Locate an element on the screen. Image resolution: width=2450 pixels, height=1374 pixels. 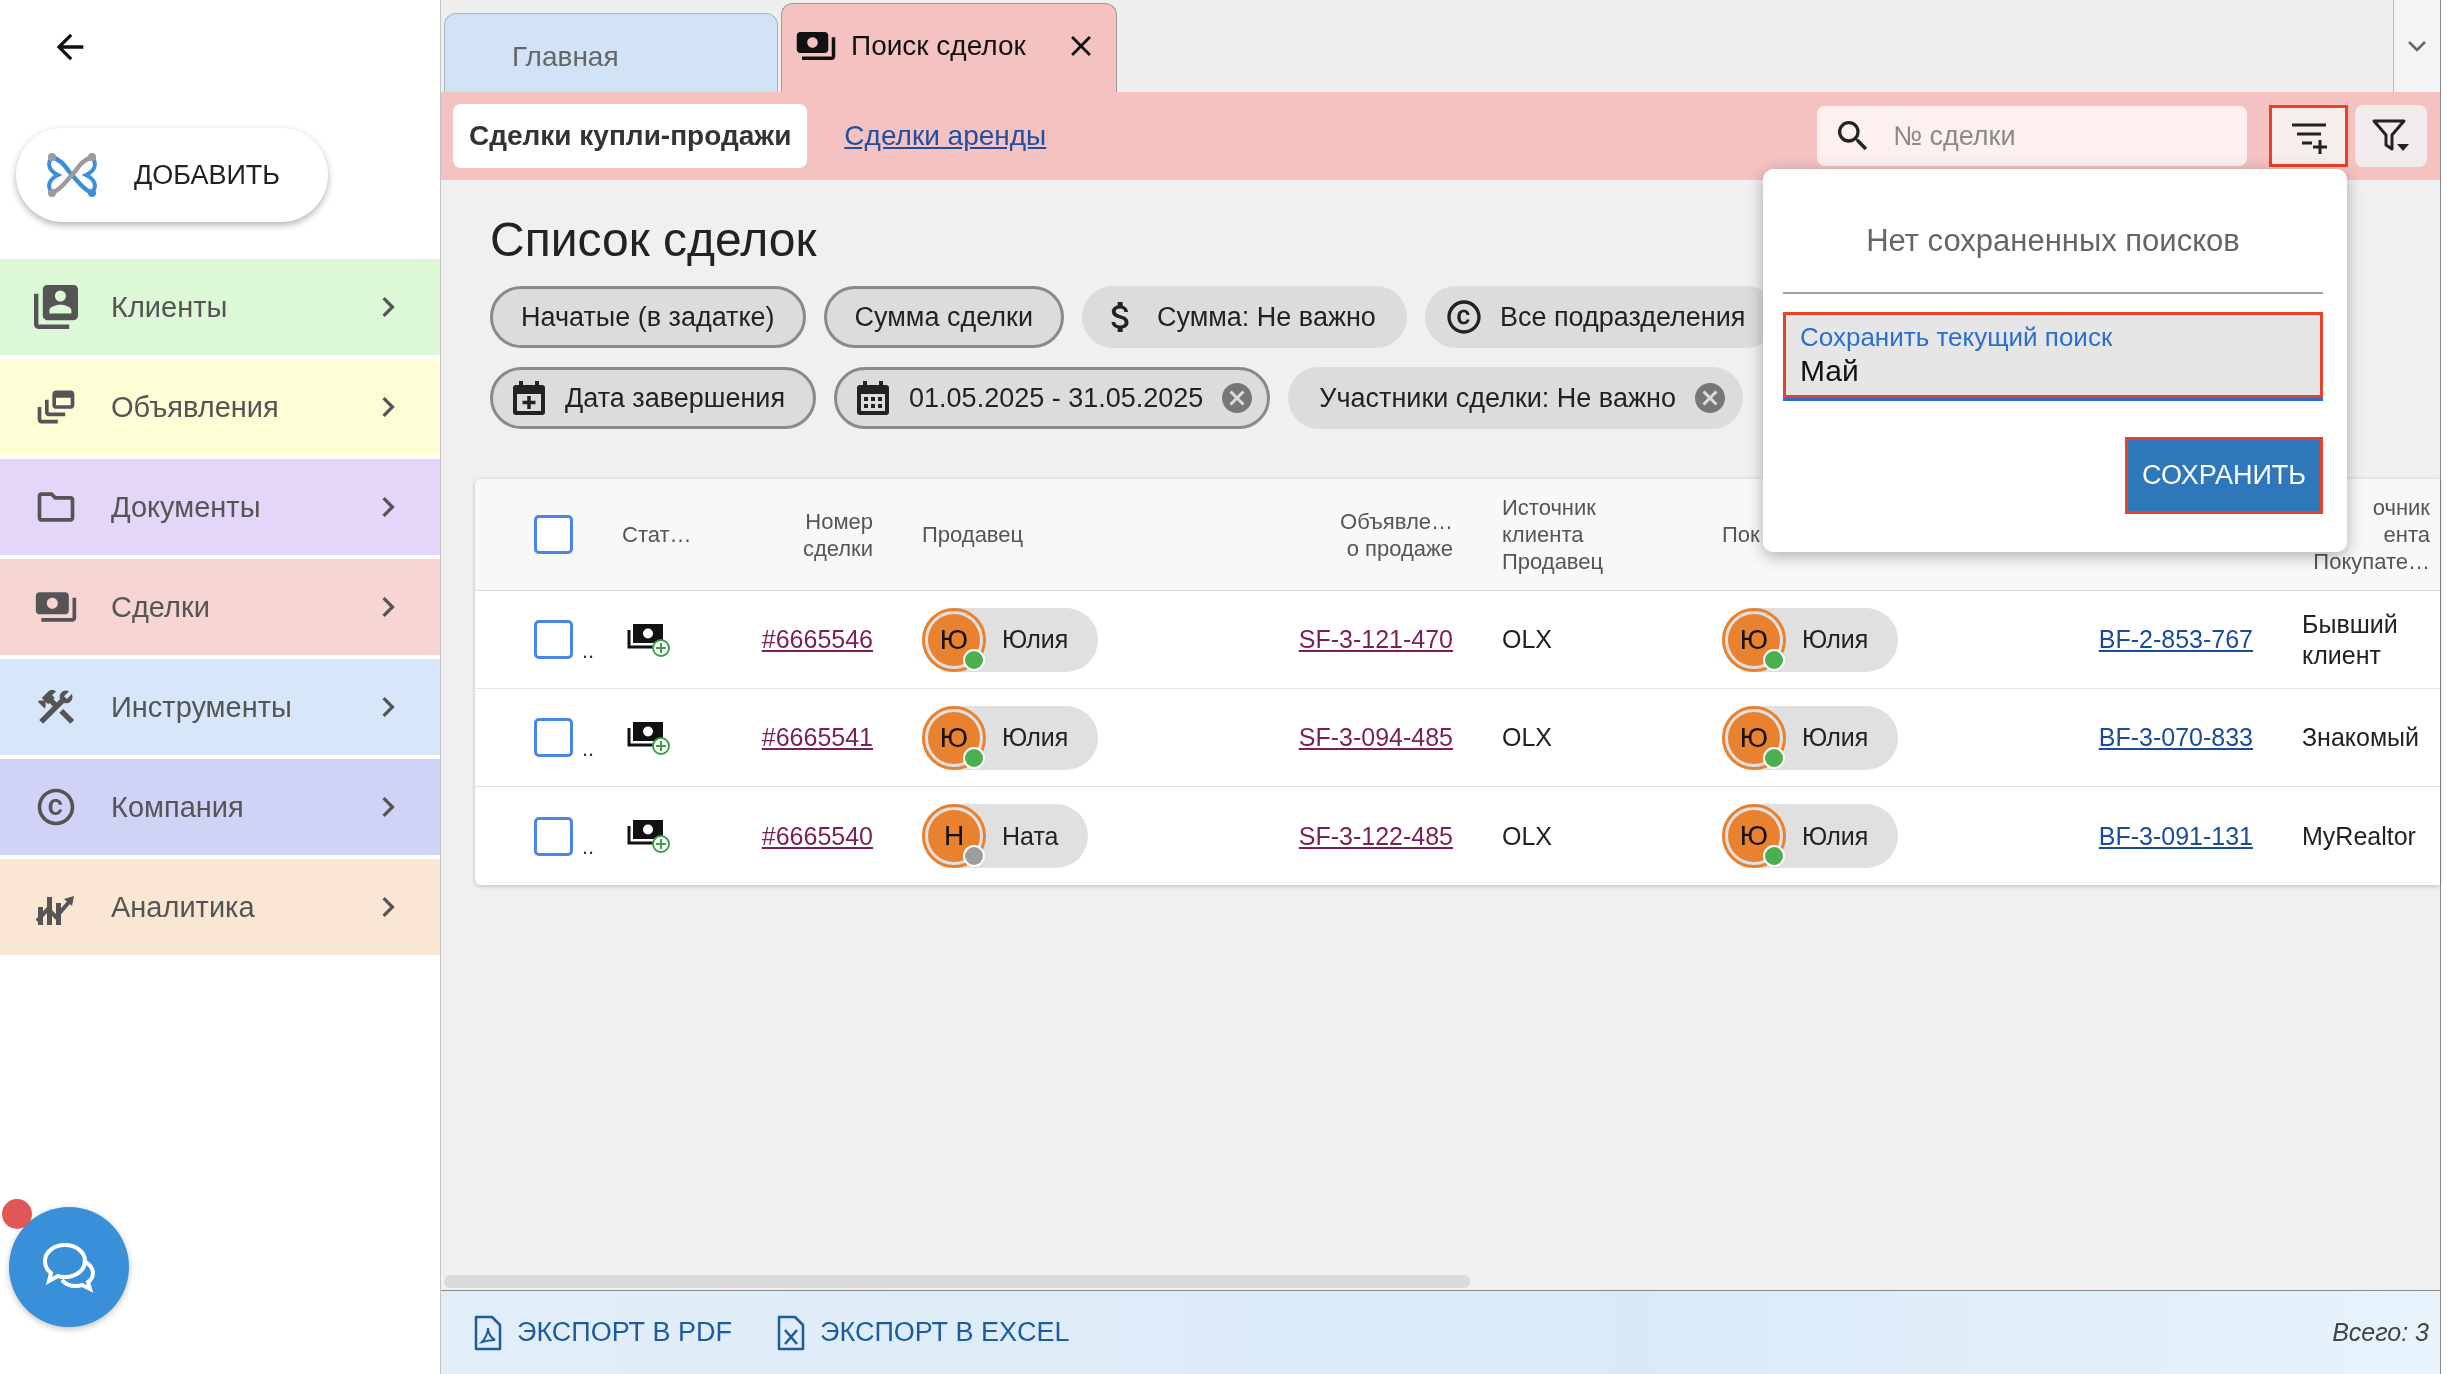
listing-link: SF-3-094-485 is located at coordinates (1375, 737).